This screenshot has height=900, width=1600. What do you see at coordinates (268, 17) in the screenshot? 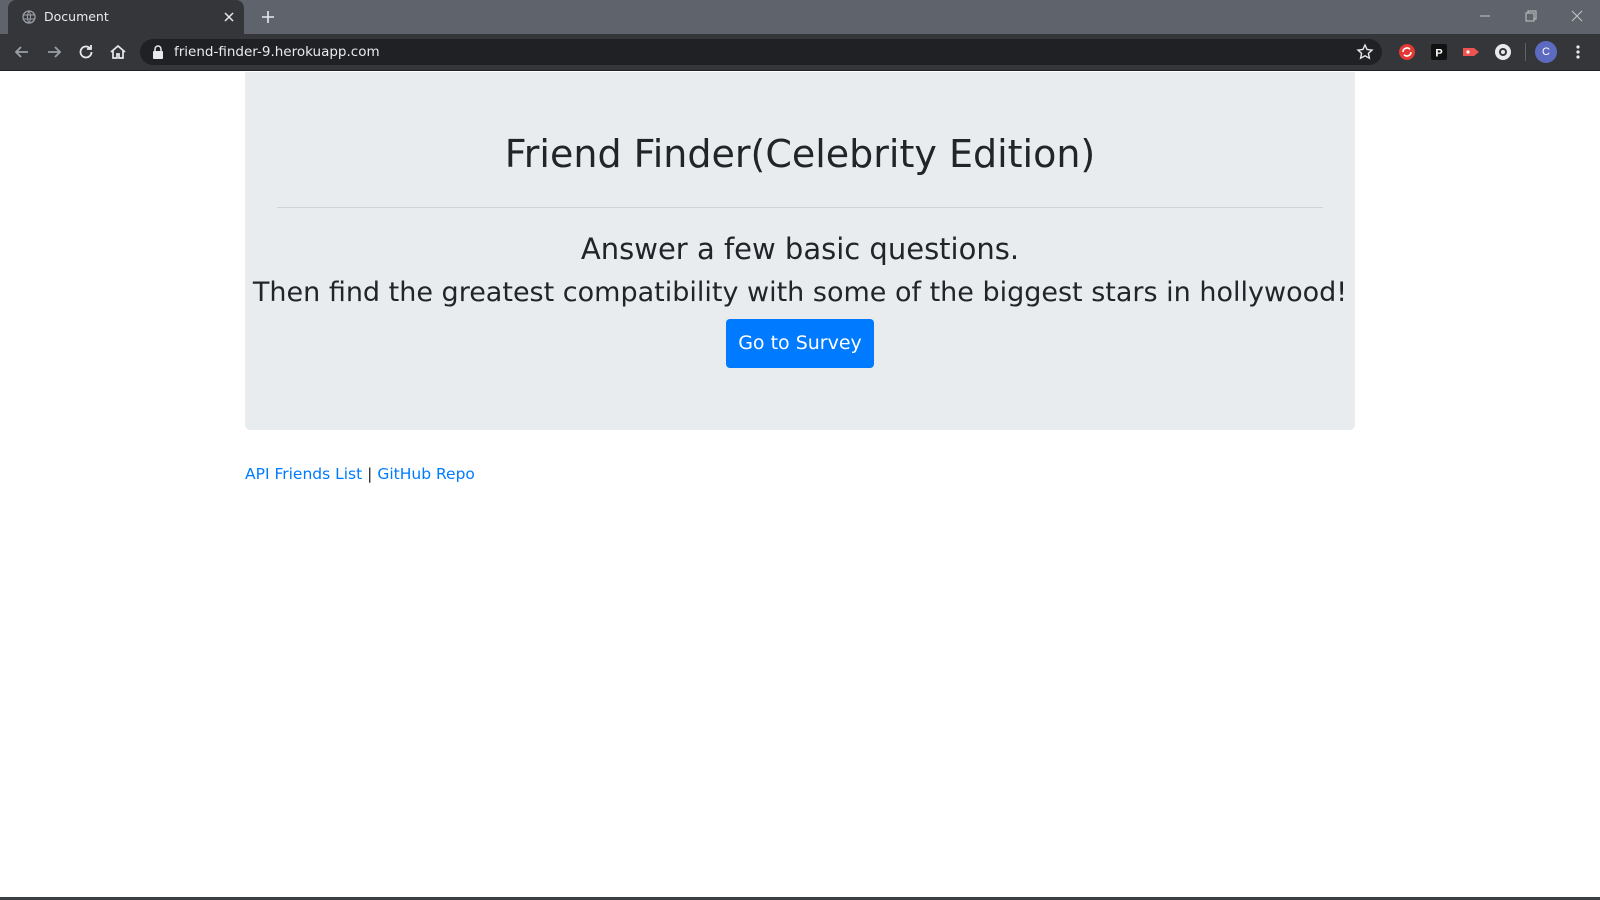
I see `new-tab-icon` at bounding box center [268, 17].